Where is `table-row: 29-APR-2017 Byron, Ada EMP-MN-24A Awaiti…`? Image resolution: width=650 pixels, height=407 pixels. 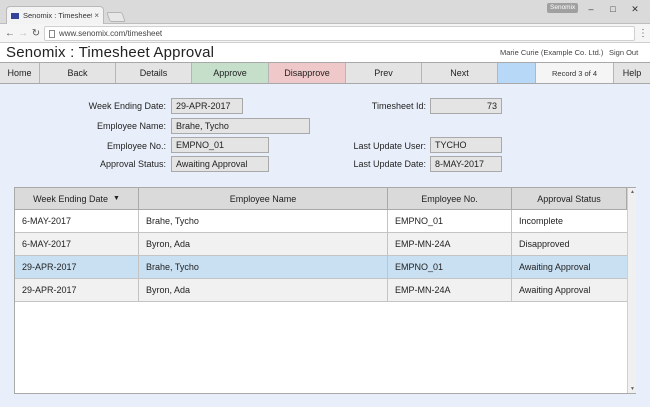 table-row: 29-APR-2017 Byron, Ada EMP-MN-24A Awaiti… is located at coordinates (321, 290).